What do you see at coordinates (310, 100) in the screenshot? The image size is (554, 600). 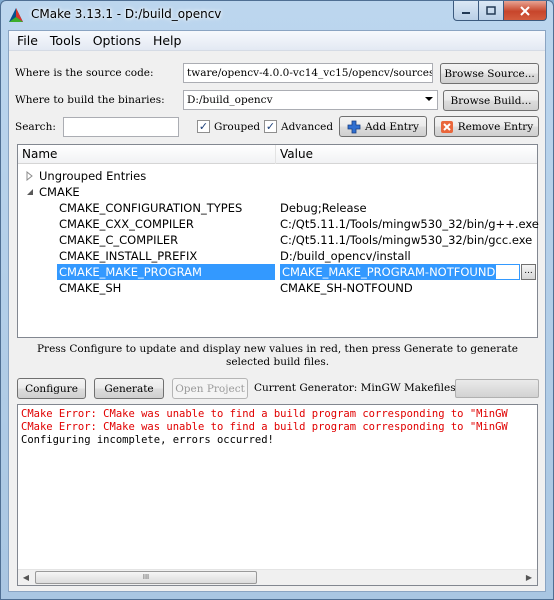 I see `build-path-combobox: D:/build_opencv` at bounding box center [310, 100].